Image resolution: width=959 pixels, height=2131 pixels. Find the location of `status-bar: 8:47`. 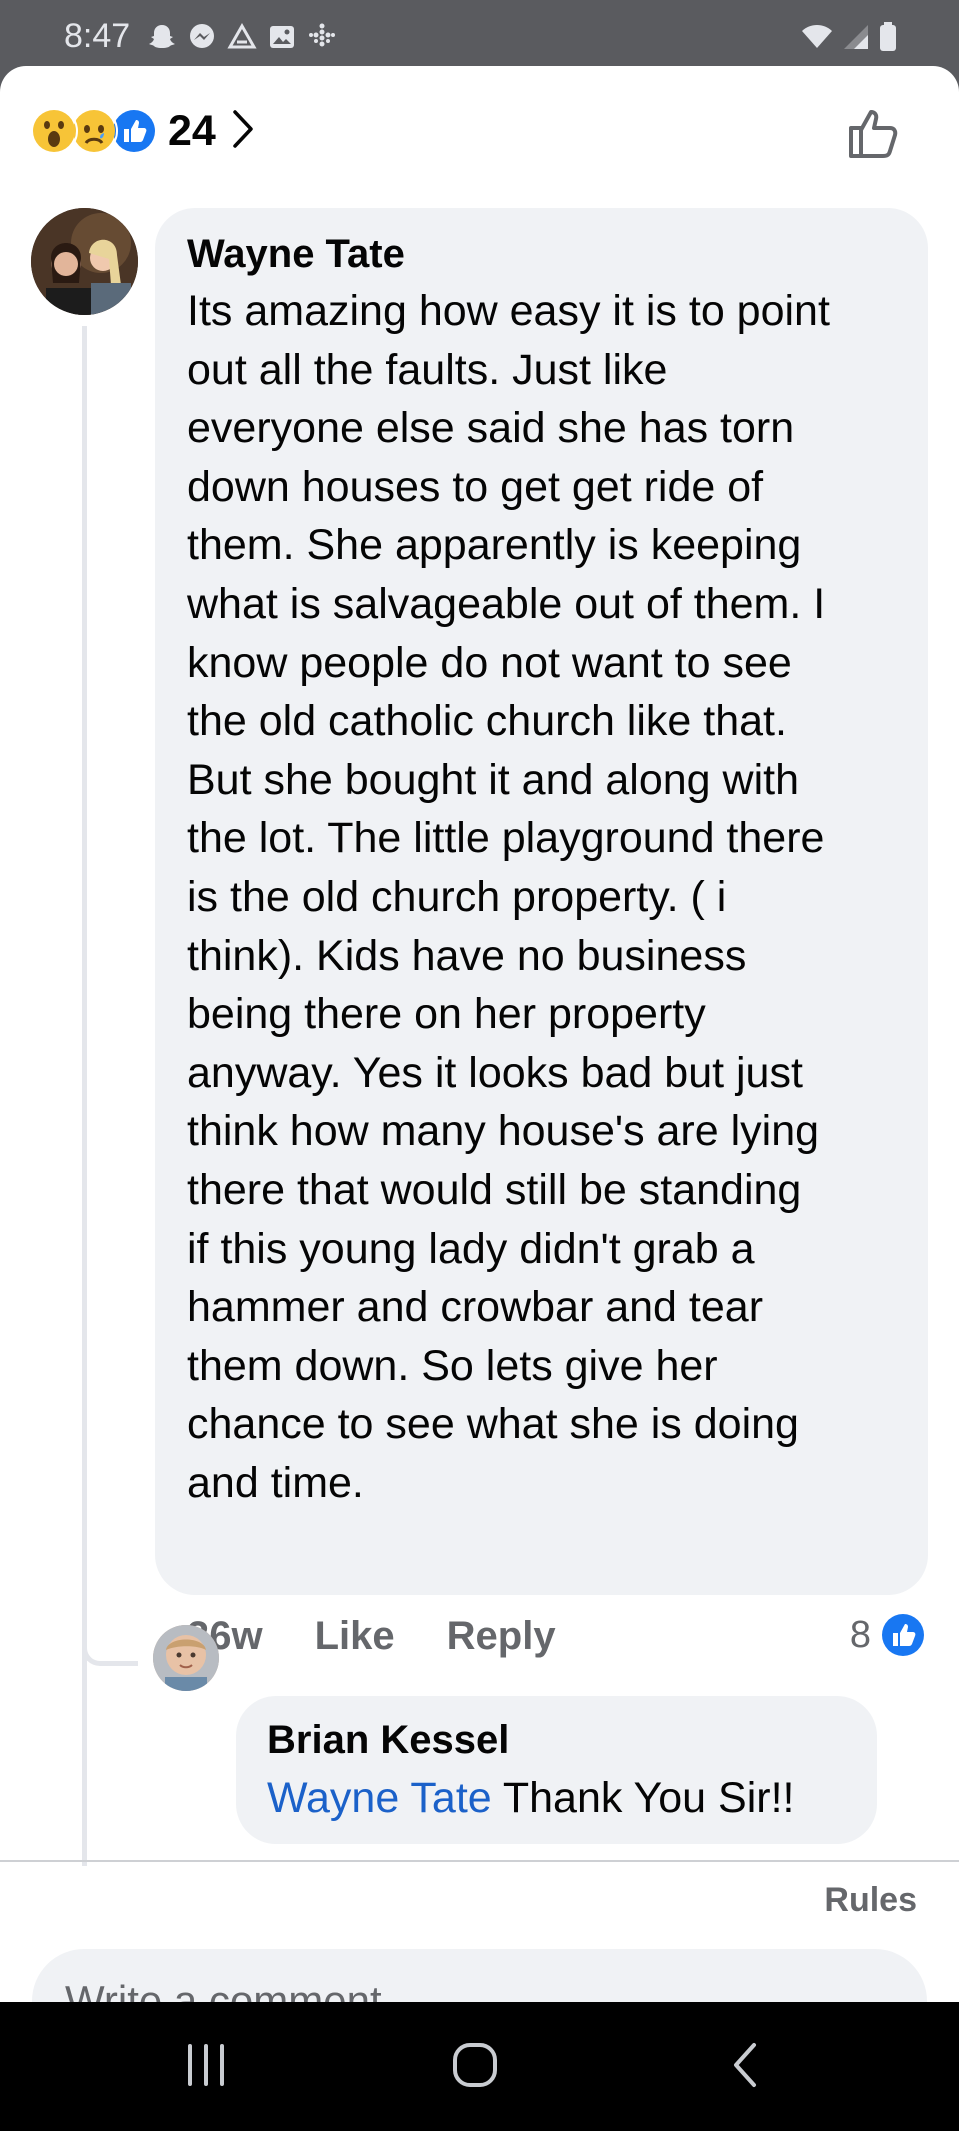

status-bar: 8:47 is located at coordinates (479, 33).